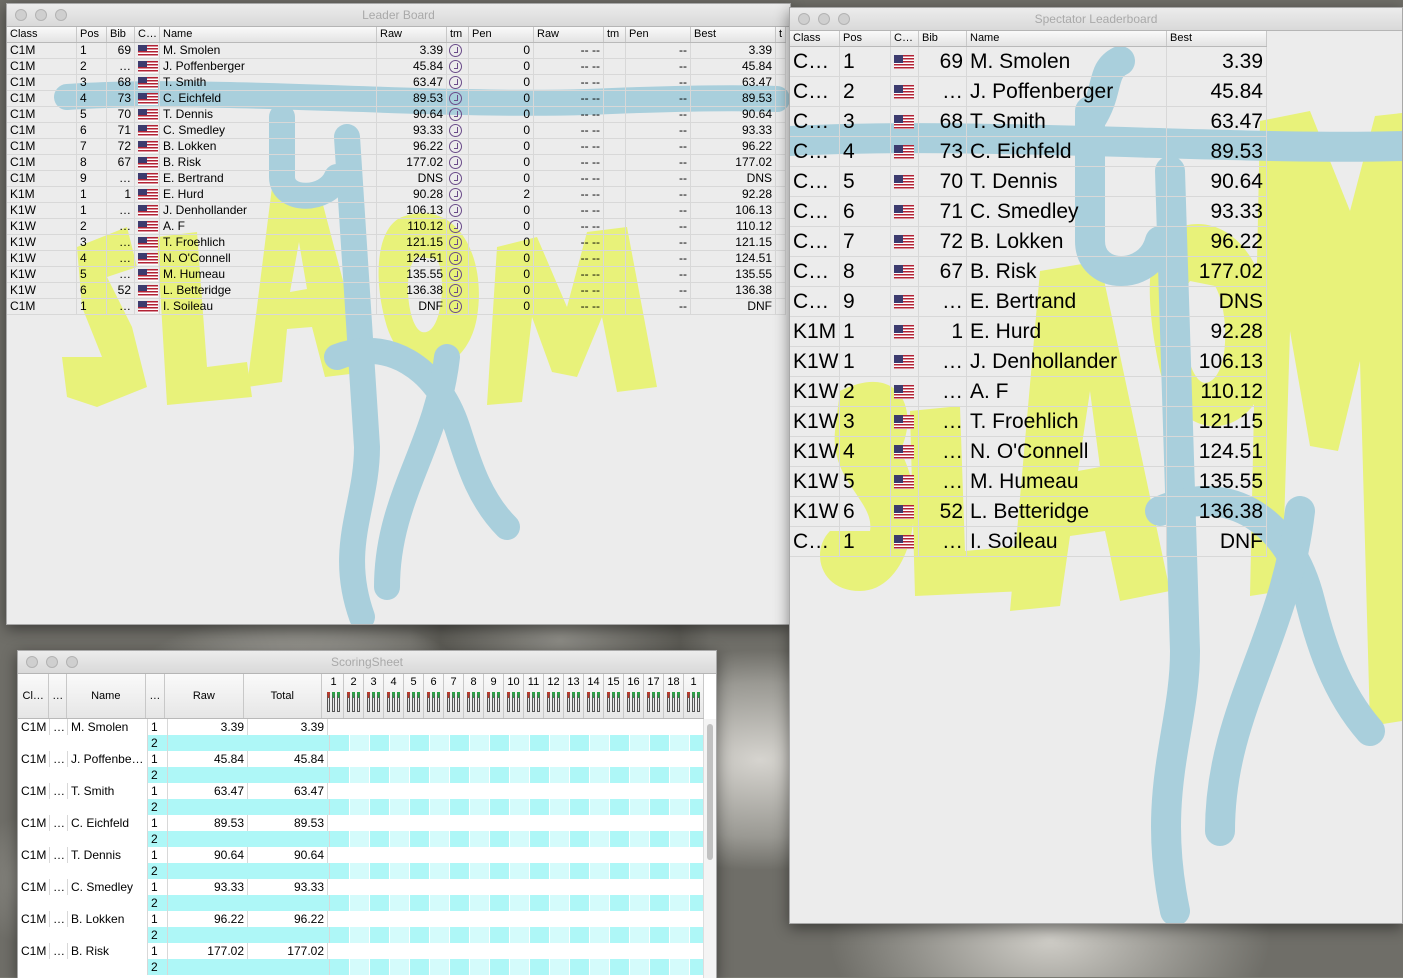 The image size is (1403, 978). Describe the element at coordinates (396, 163) in the screenshot. I see `table-row: C1M 8 67 B. Risk 177.02 0 -- -- -- 177.02` at that location.